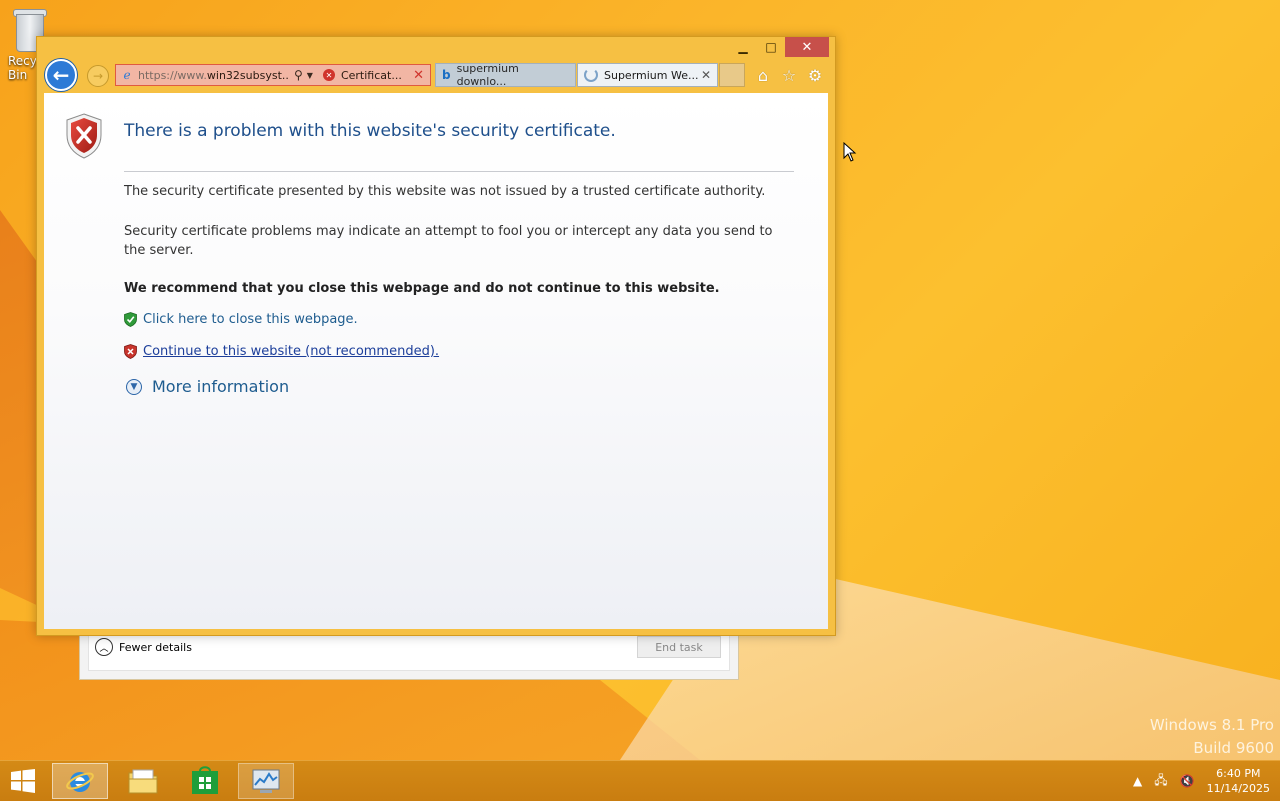  What do you see at coordinates (640, 780) in the screenshot?
I see `taskbar: ▲ 🖧 🔇 6:40 PM 11/14/2025` at bounding box center [640, 780].